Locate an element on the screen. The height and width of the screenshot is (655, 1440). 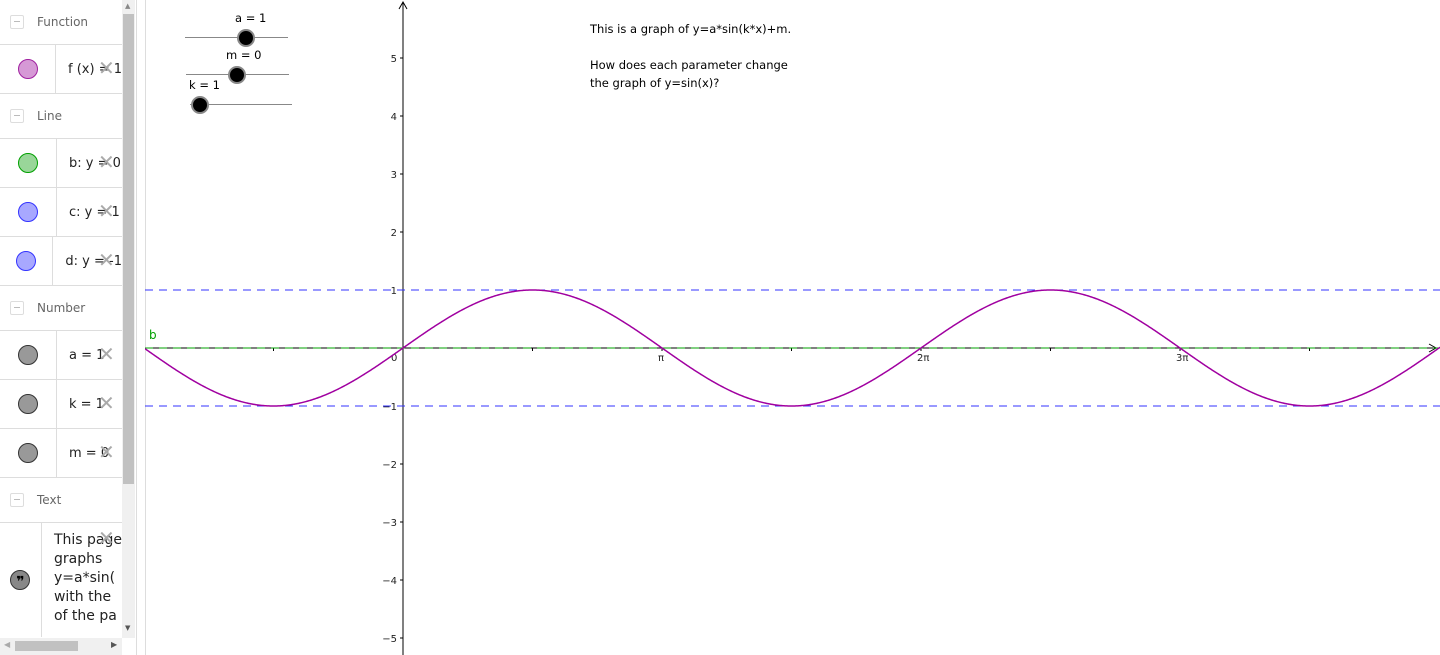
category-function: Function is located at coordinates (61, 22).